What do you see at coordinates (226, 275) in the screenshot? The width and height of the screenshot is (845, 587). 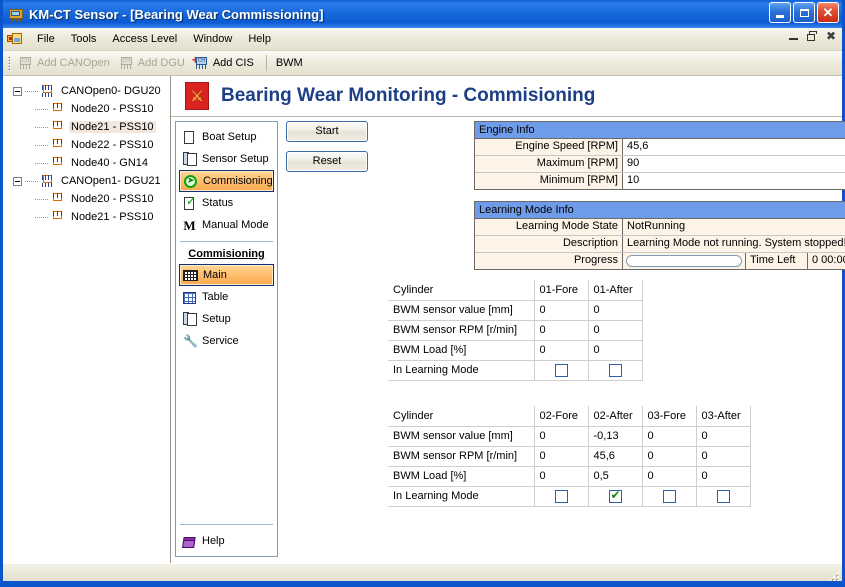 I see `nav-item-main: Main` at bounding box center [226, 275].